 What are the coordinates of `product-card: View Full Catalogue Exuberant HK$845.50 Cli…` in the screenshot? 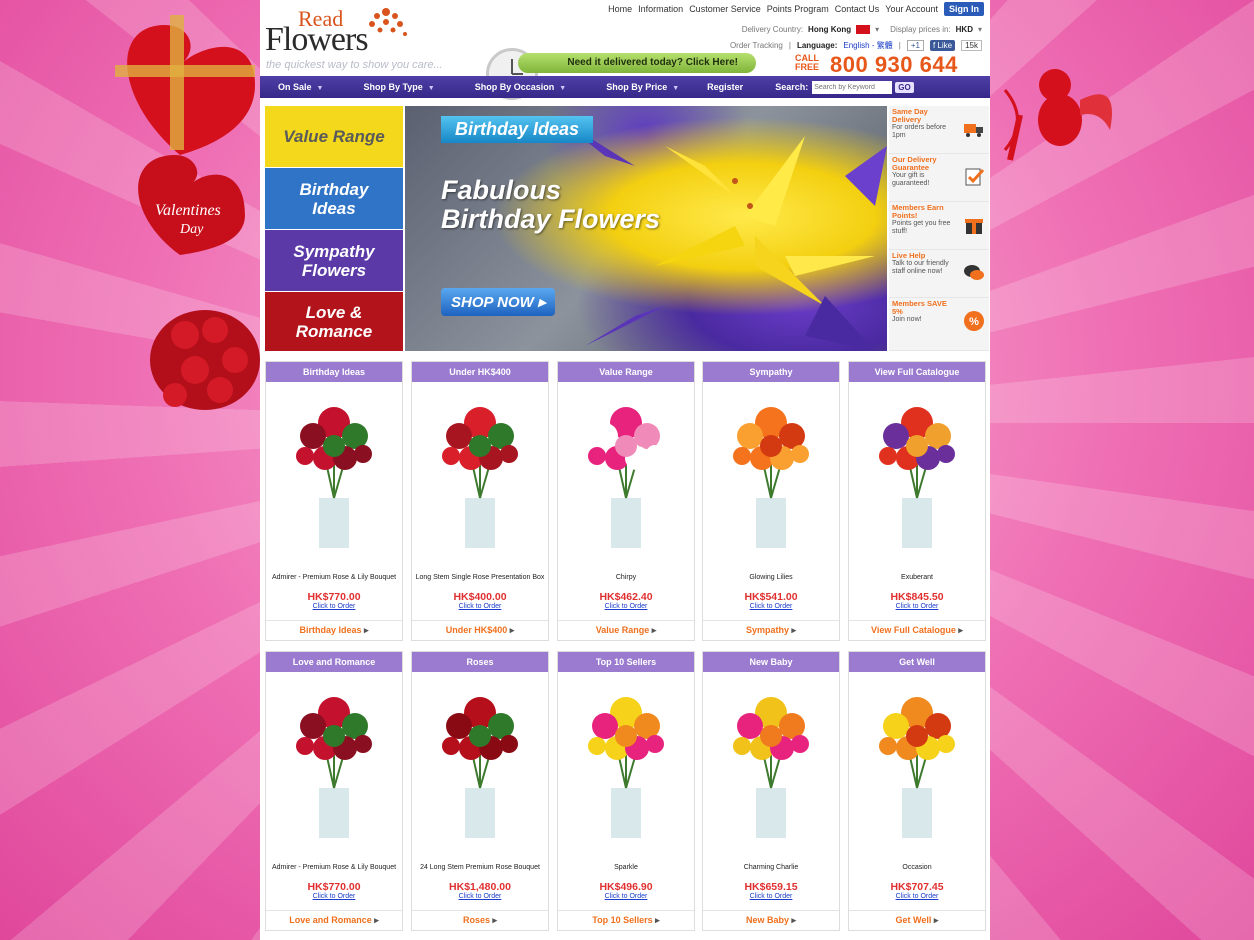 It's located at (917, 501).